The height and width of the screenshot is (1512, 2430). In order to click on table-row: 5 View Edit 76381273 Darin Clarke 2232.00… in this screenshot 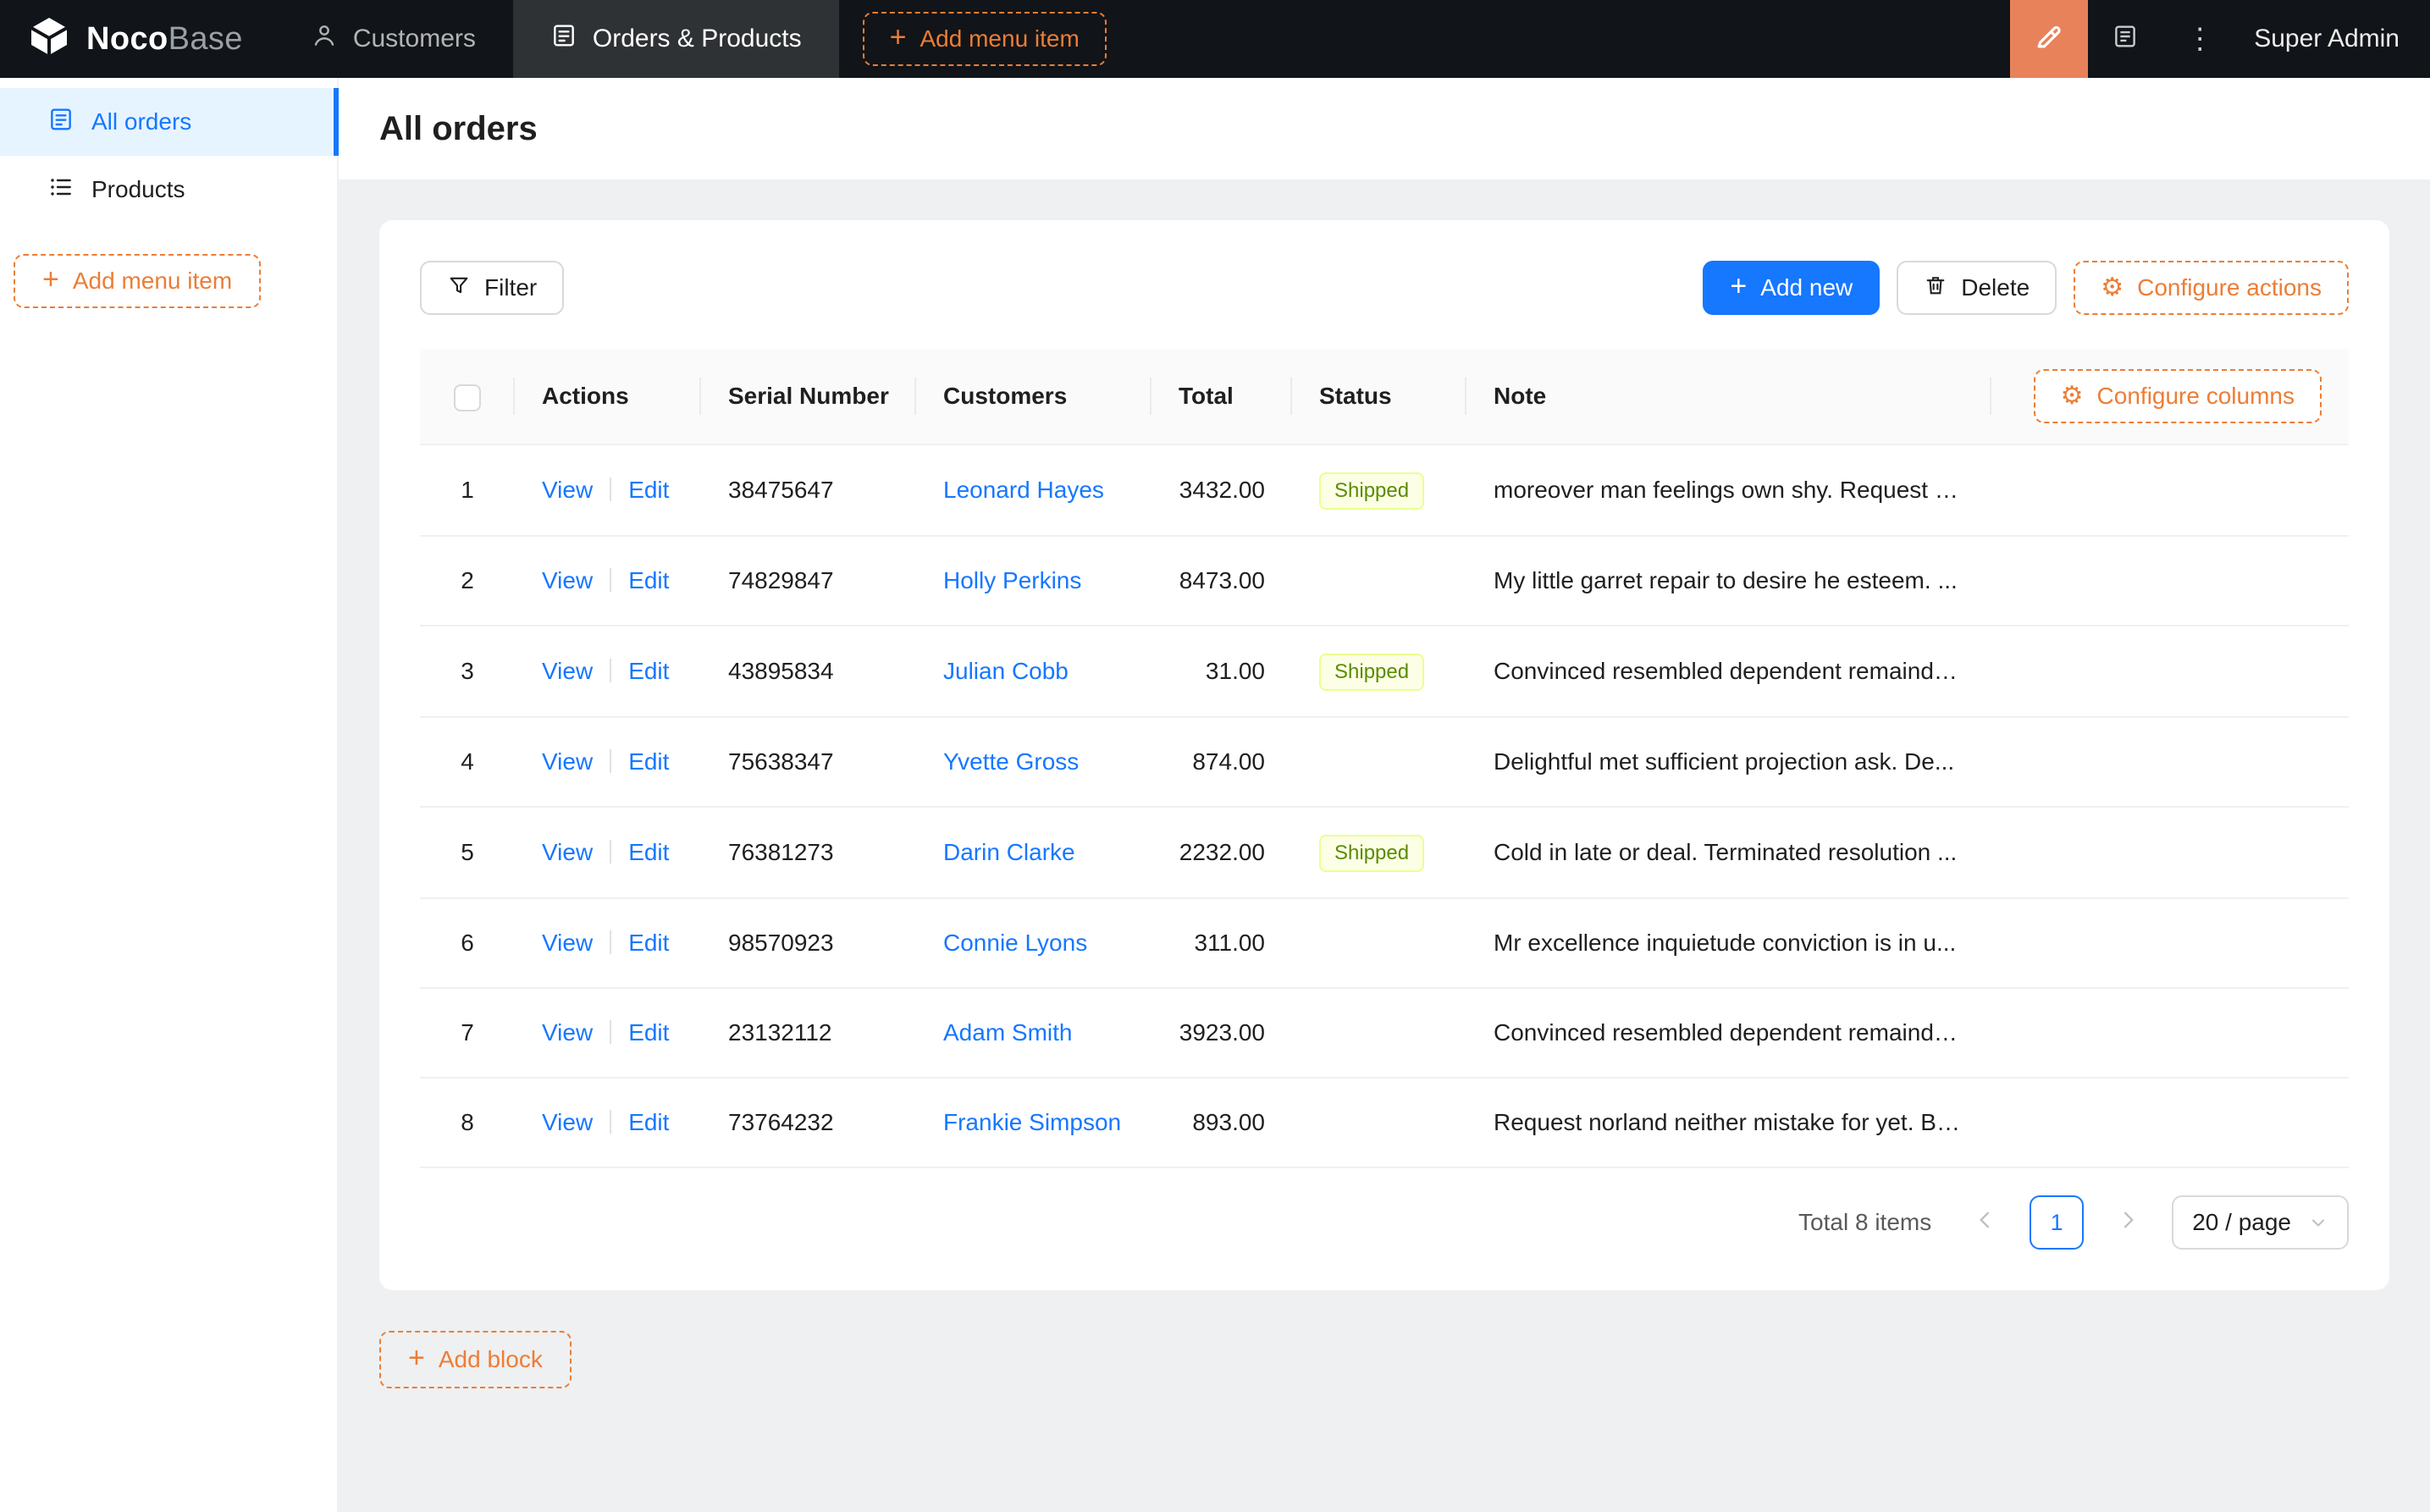, I will do `click(1385, 853)`.